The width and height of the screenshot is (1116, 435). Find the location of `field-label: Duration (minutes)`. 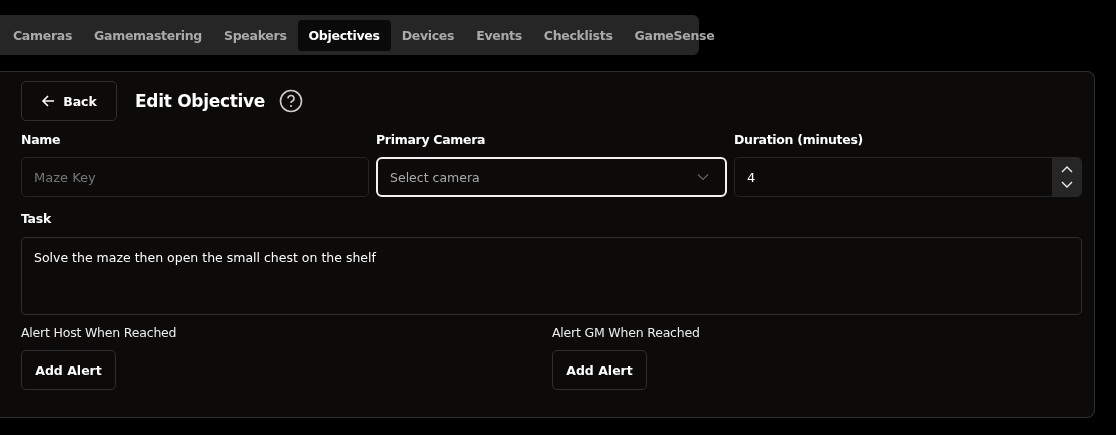

field-label: Duration (minutes) is located at coordinates (799, 139).